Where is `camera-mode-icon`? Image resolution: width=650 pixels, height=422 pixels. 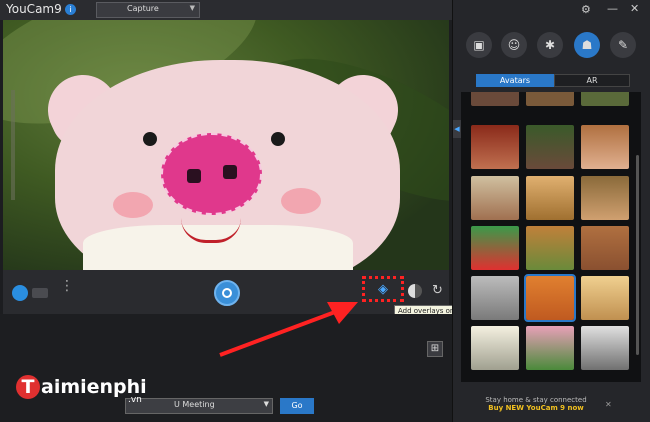 camera-mode-icon is located at coordinates (20, 293).